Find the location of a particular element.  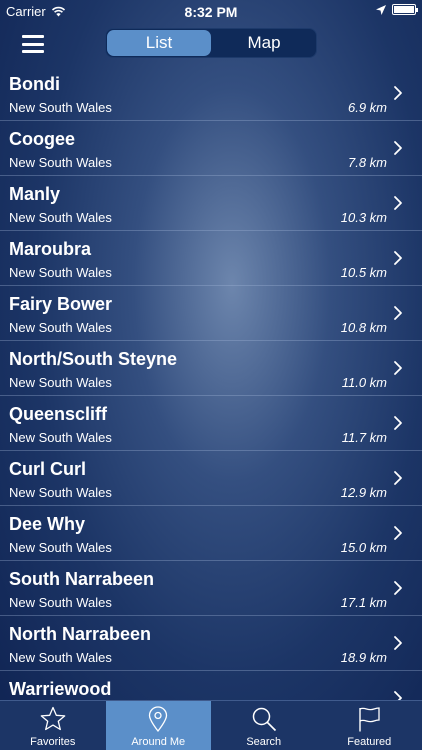

tab-bar: Favorites Around Me Search Featured is located at coordinates (211, 725).